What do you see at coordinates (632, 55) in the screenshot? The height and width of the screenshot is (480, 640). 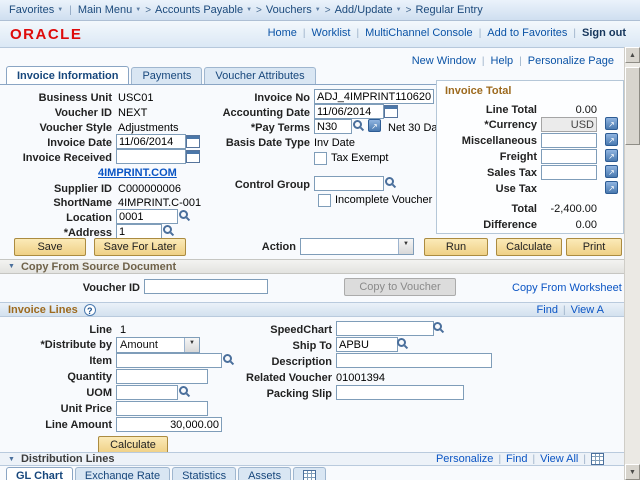 I see `scroll-up-icon` at bounding box center [632, 55].